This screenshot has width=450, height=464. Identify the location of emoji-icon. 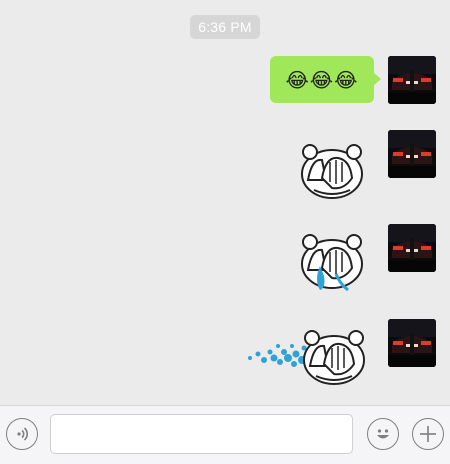
(383, 434).